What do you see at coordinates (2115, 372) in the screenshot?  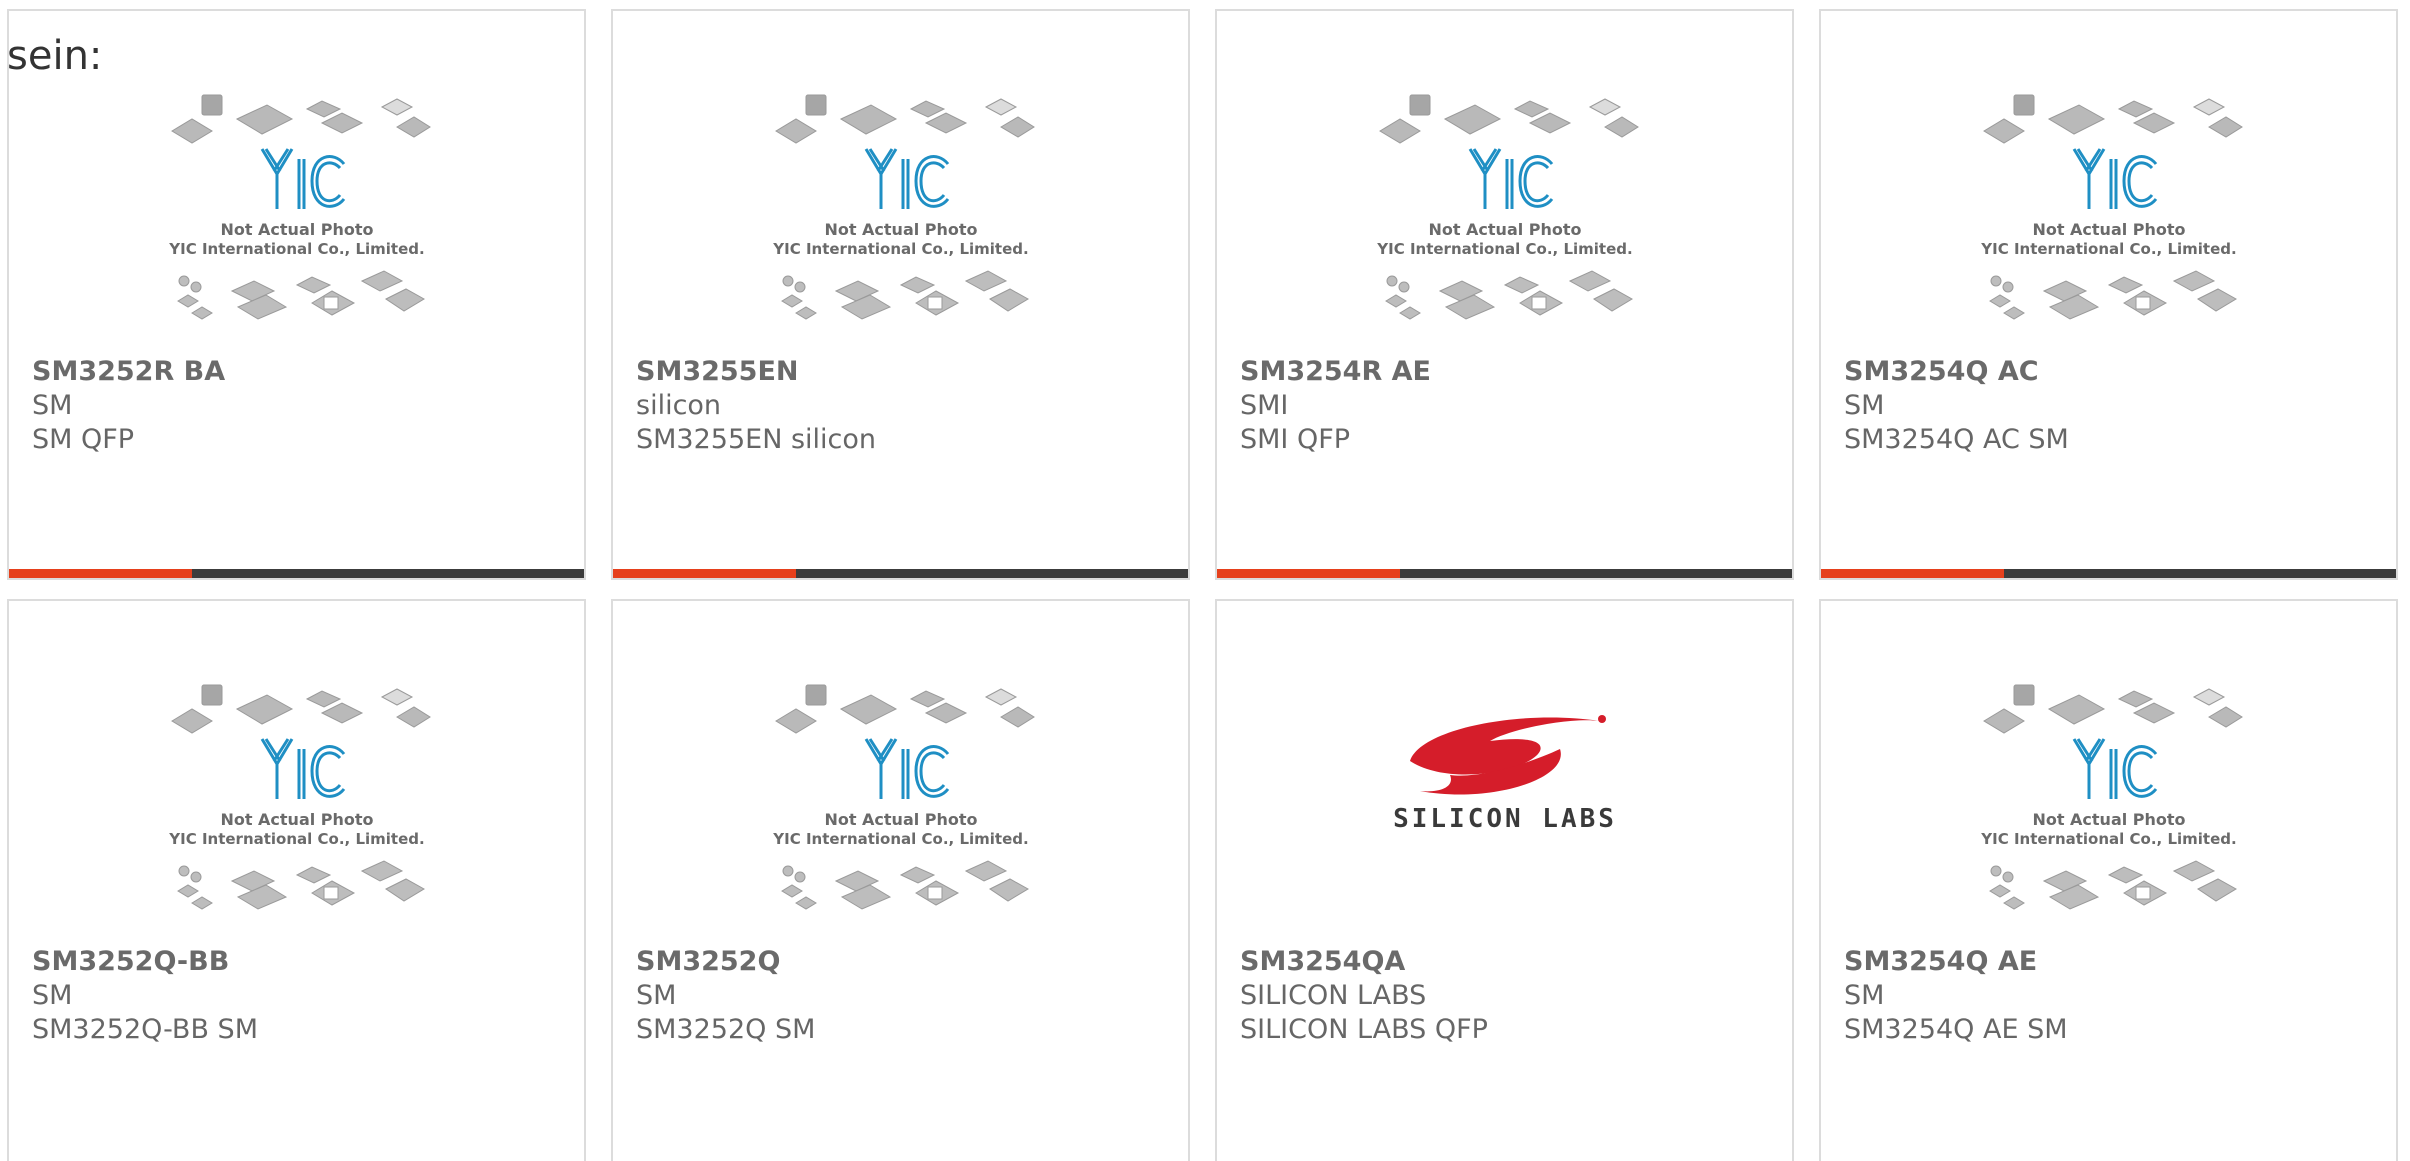 I see `part-number-link: SM3254Q AC` at bounding box center [2115, 372].